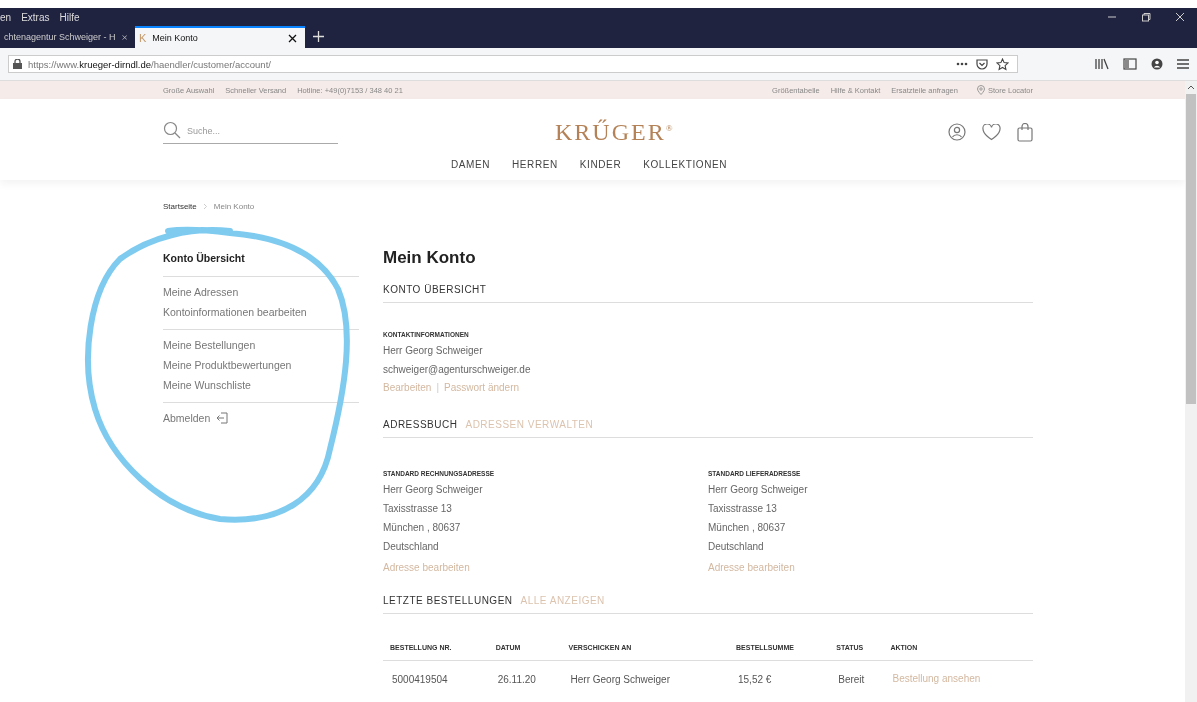 This screenshot has width=1197, height=702. I want to click on pin-icon, so click(980, 90).